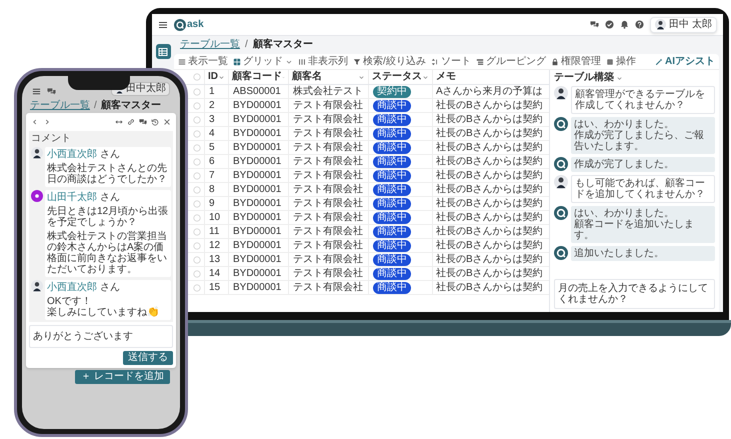  I want to click on toolbar-button: 検索/絞り込み, so click(389, 61).